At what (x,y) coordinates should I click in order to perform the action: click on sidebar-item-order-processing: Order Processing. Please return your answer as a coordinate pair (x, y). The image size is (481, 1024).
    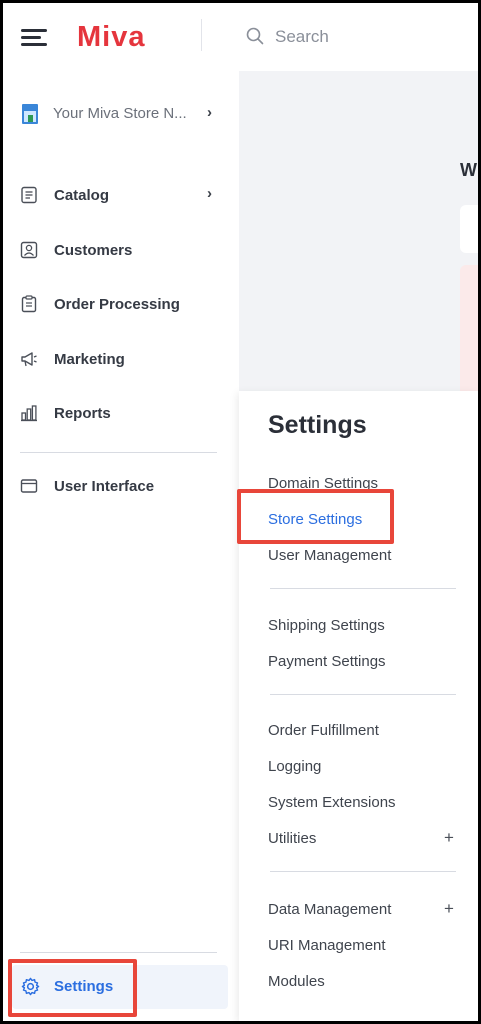
    Looking at the image, I should click on (120, 306).